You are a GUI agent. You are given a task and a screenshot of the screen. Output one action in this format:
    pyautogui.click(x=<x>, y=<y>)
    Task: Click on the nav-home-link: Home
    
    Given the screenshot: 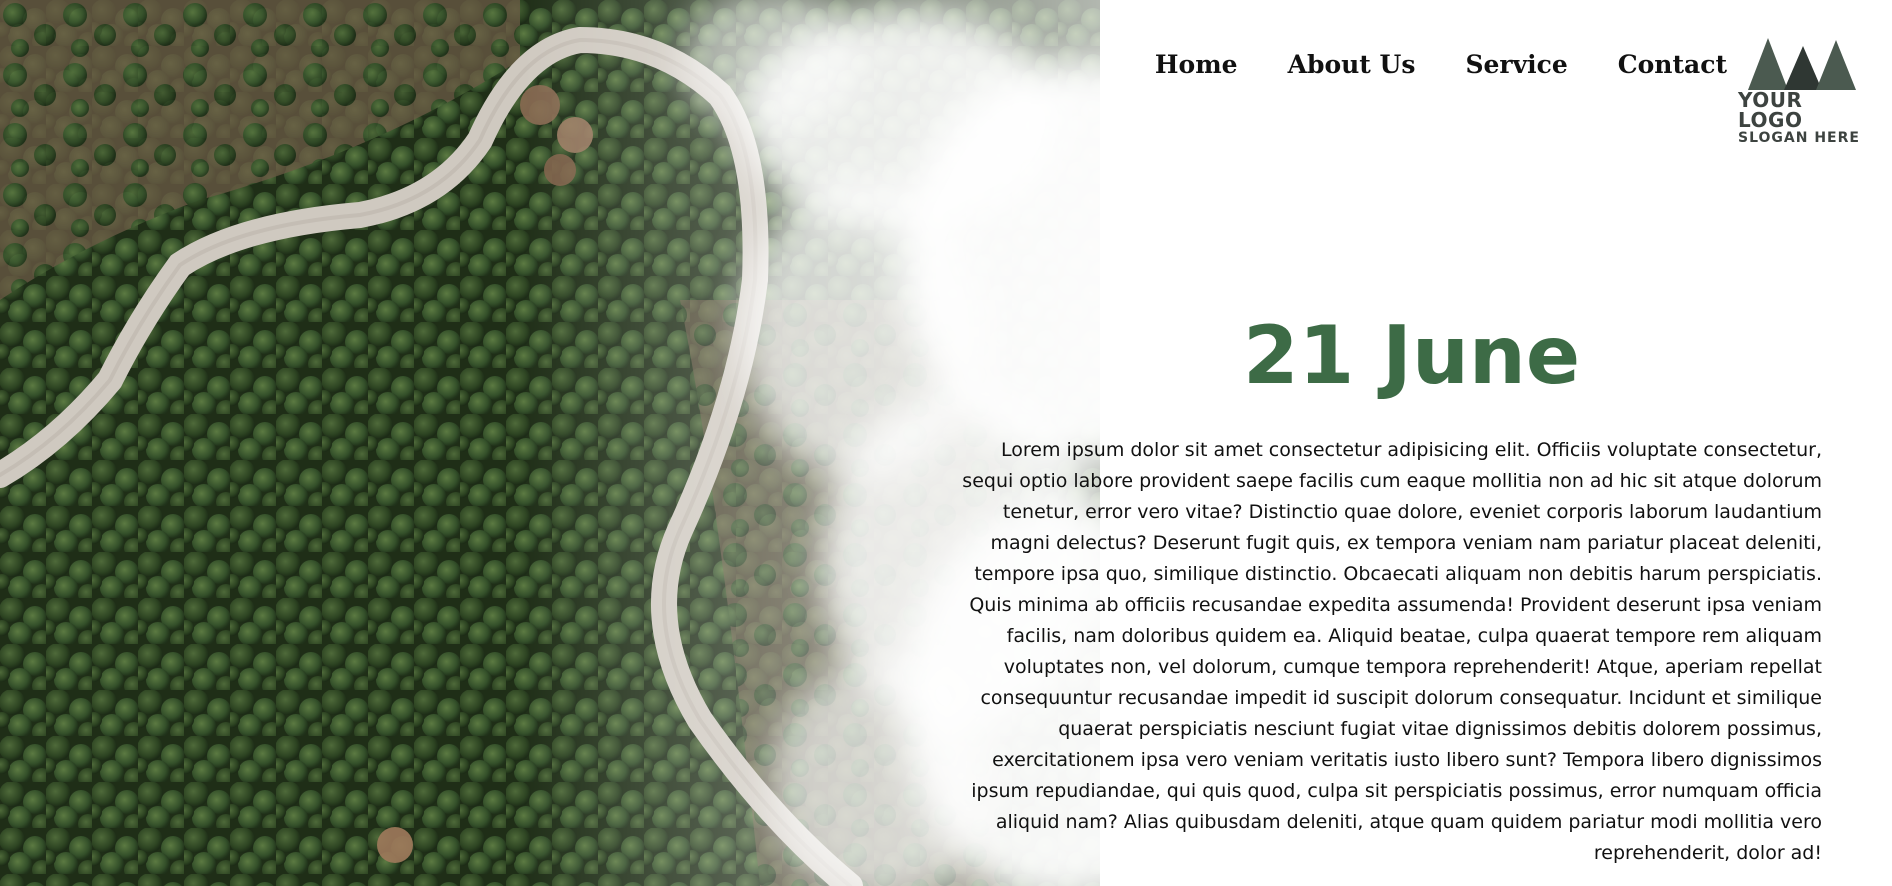 What is the action you would take?
    pyautogui.click(x=1196, y=64)
    